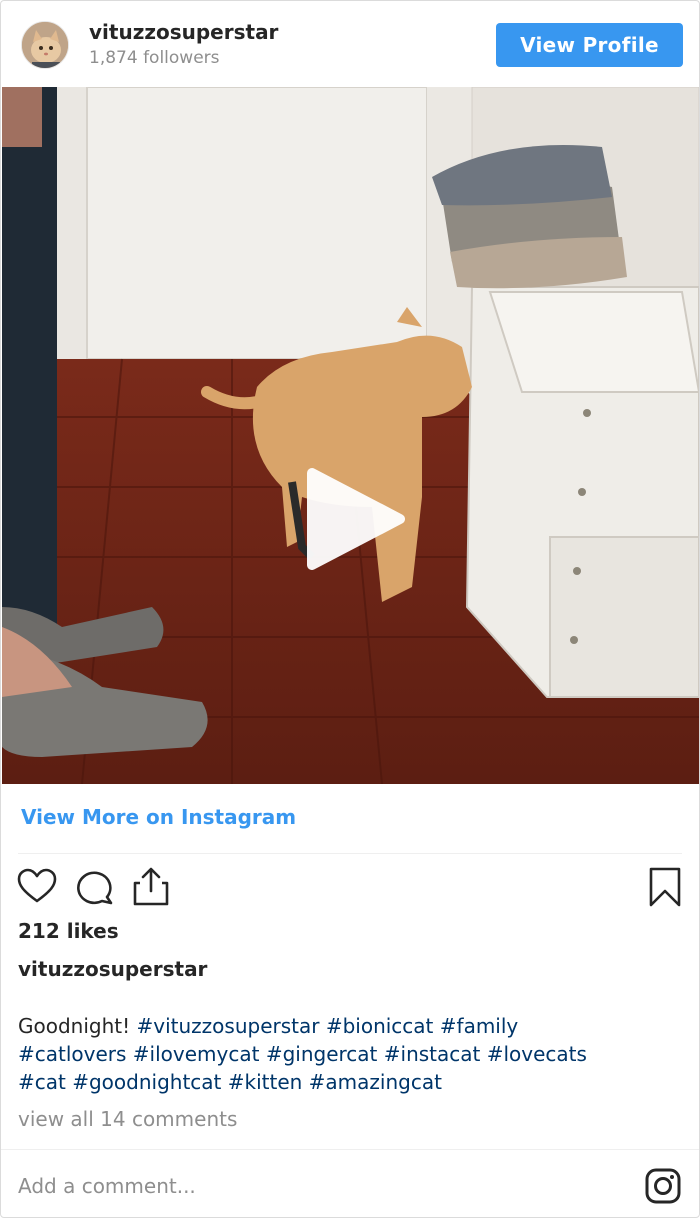 The image size is (700, 1218). What do you see at coordinates (356, 519) in the screenshot?
I see `play-icon` at bounding box center [356, 519].